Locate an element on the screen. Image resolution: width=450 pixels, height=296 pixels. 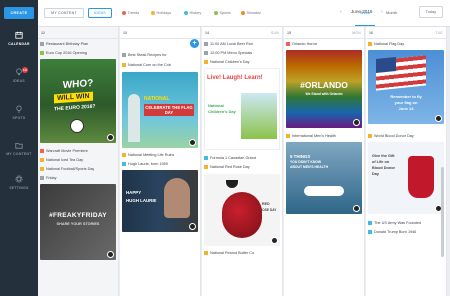
ideas-button: IDEAS is located at coordinates (100, 13).